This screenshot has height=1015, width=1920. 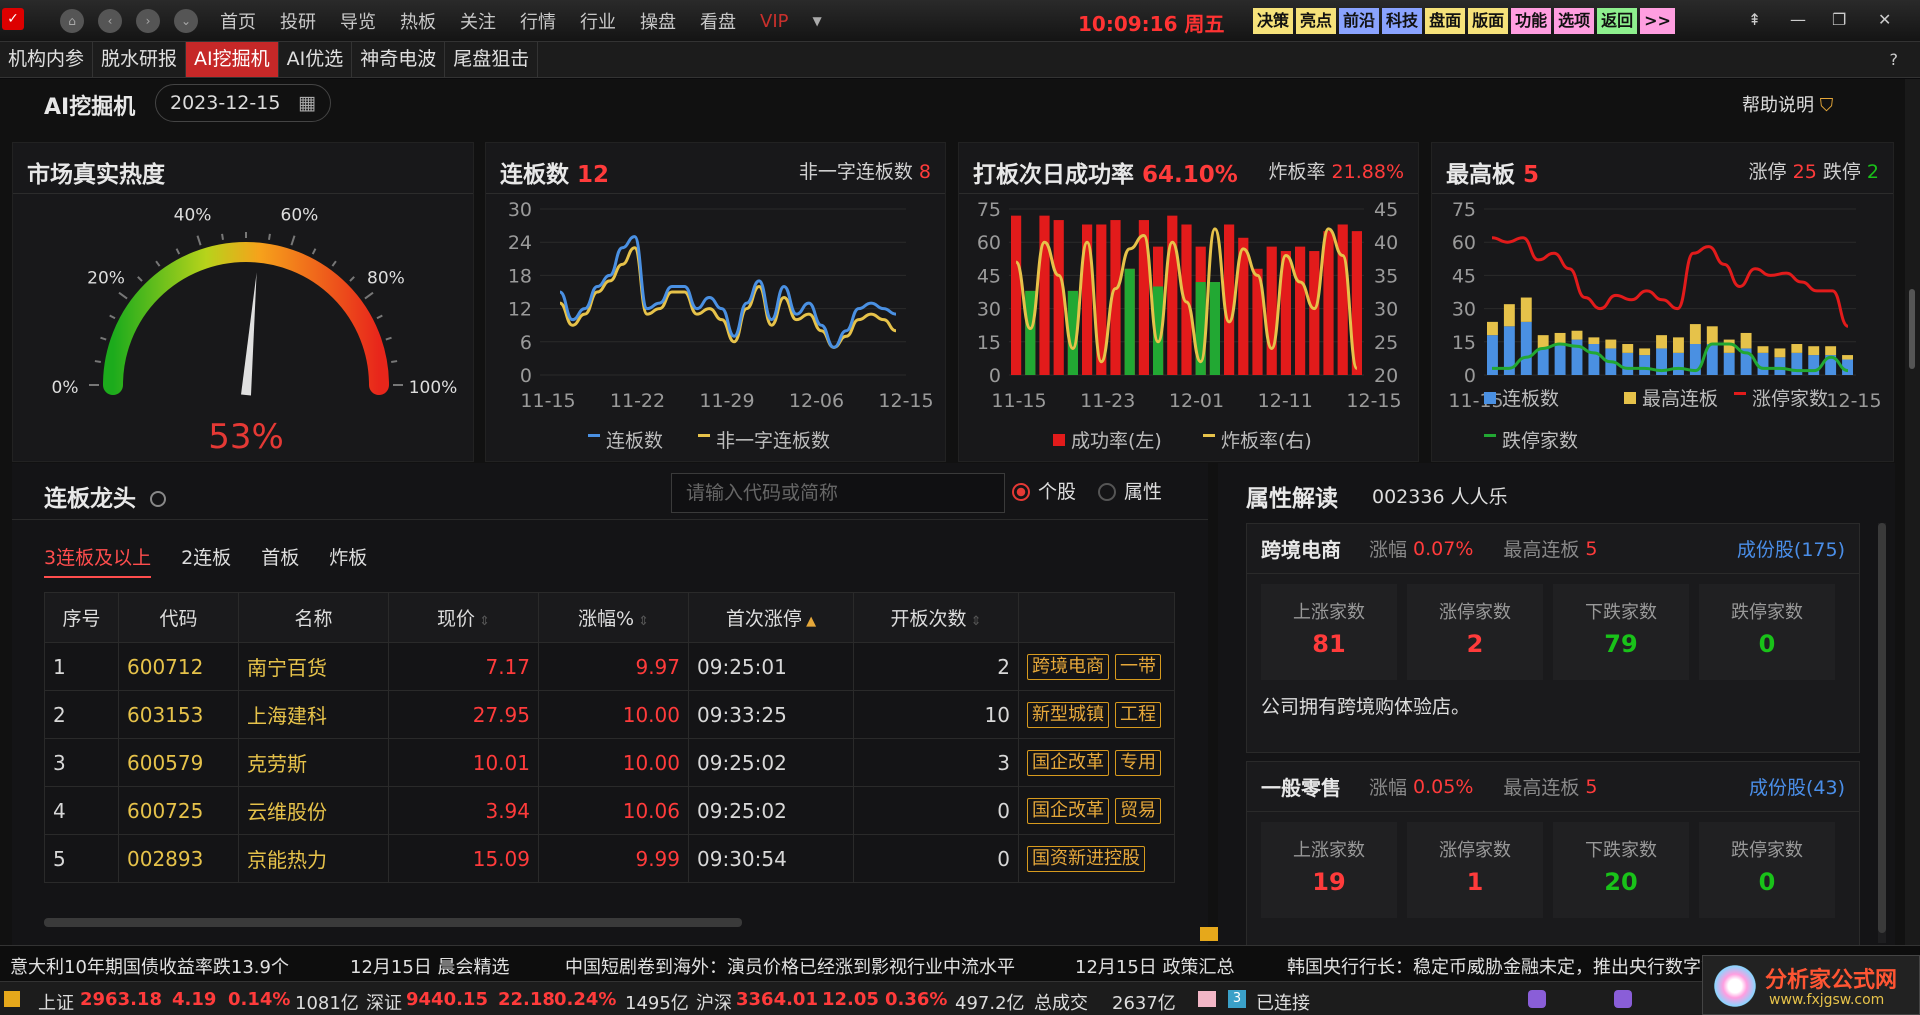 What do you see at coordinates (526, 999) in the screenshot?
I see `sz-change: 22.18` at bounding box center [526, 999].